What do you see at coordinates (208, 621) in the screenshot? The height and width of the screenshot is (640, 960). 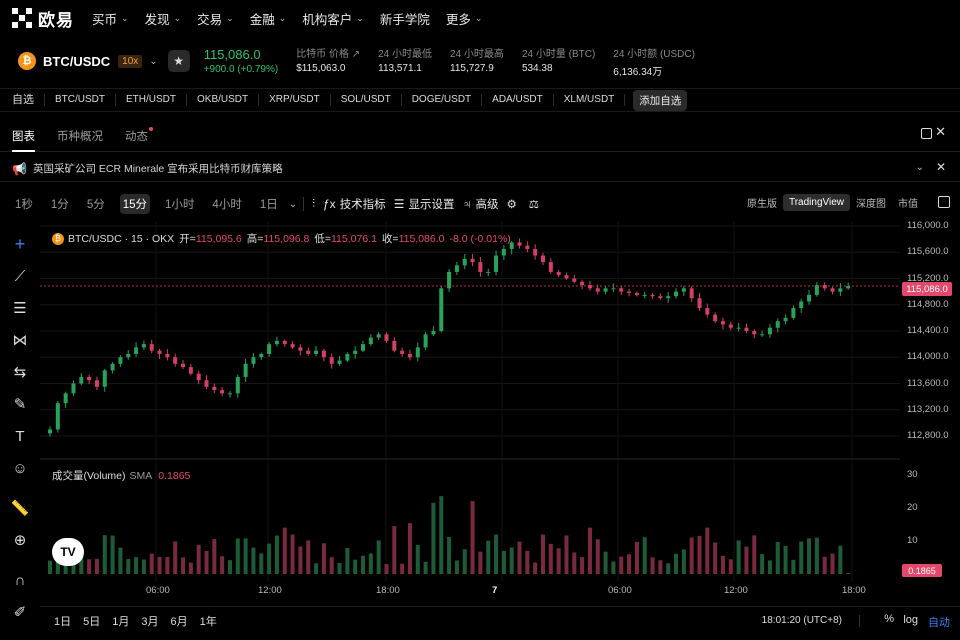 I see `range-option: 1年` at bounding box center [208, 621].